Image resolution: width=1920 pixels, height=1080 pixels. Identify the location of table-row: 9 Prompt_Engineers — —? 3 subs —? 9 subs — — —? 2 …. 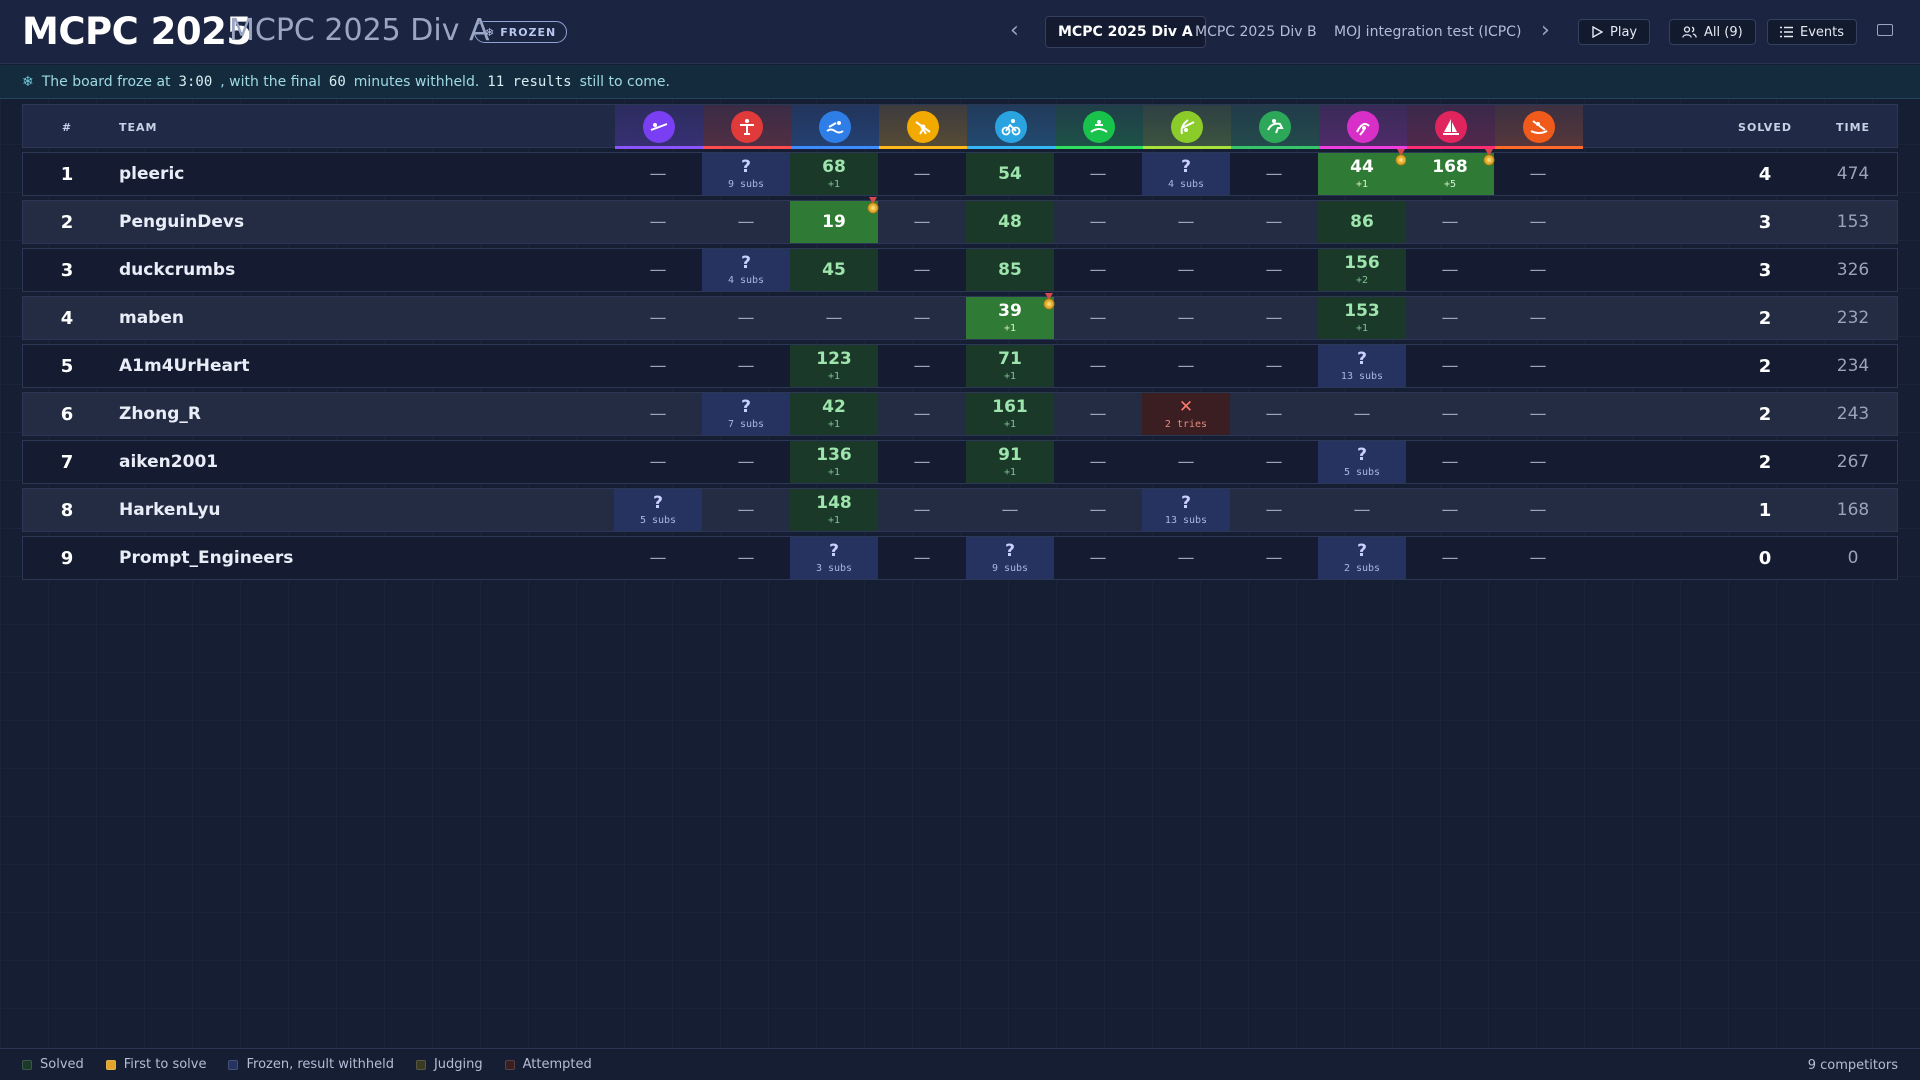
(960, 558).